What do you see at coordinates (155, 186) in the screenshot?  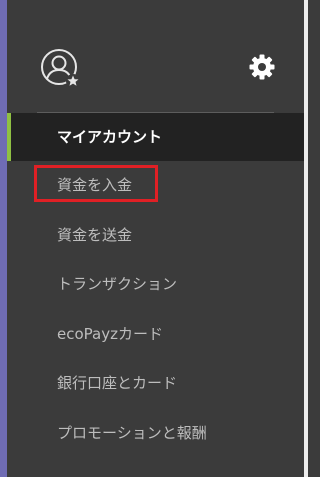 I see `sidebar-item-deposit: 資金を入金` at bounding box center [155, 186].